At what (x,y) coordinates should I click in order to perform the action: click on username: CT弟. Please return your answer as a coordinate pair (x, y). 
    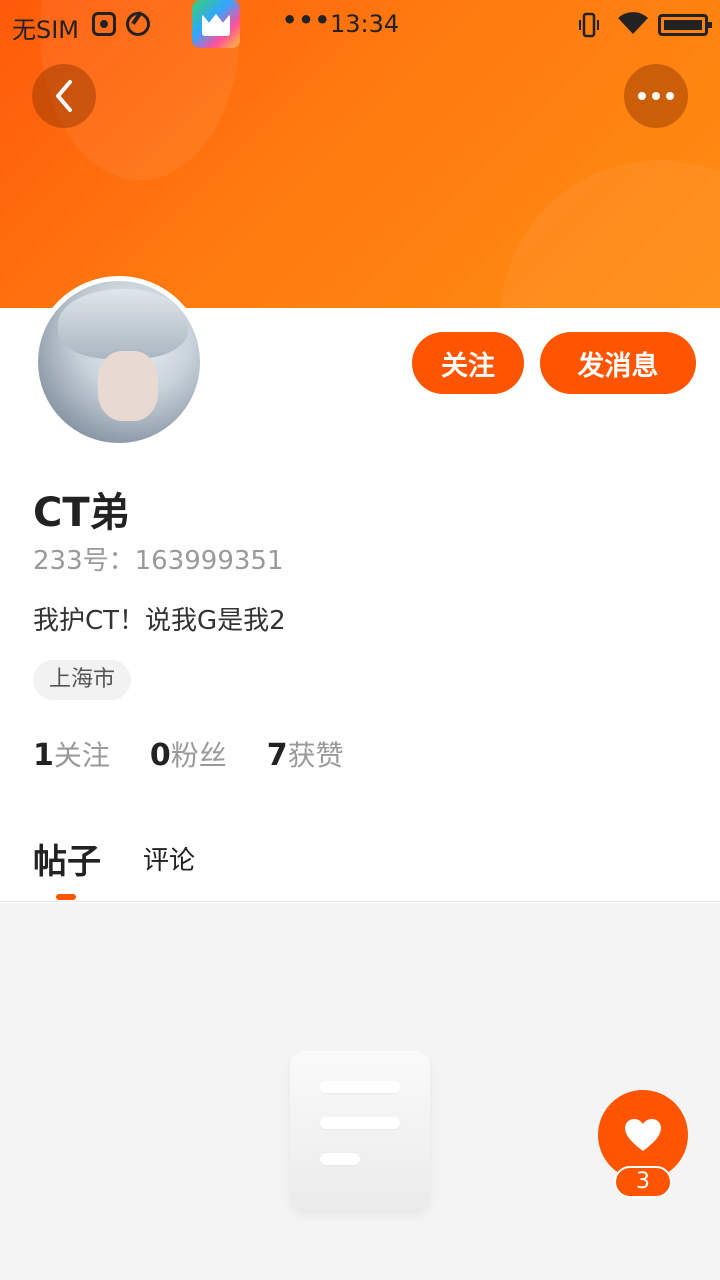
    Looking at the image, I should click on (81, 513).